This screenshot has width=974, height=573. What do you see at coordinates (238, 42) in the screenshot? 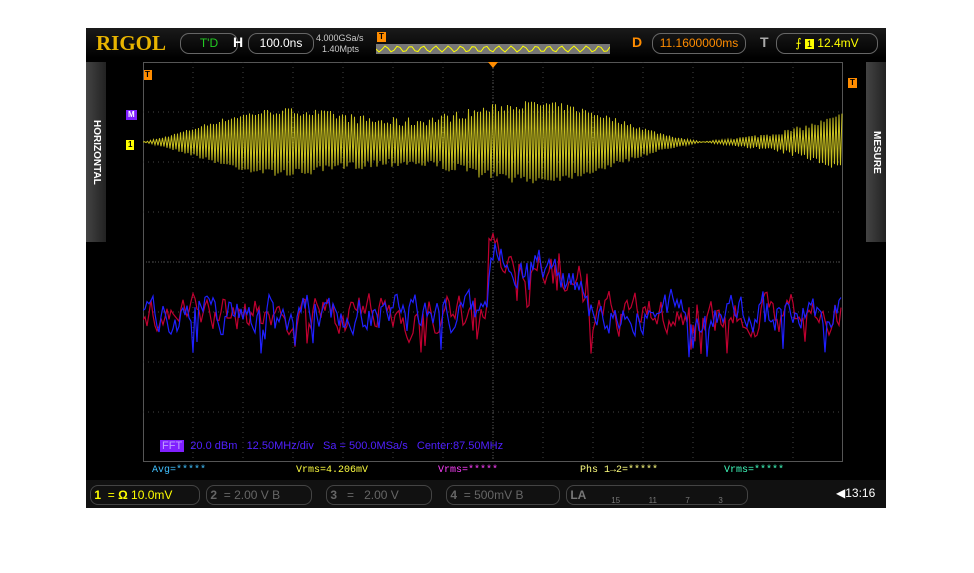
I see `horizontal-label: H` at bounding box center [238, 42].